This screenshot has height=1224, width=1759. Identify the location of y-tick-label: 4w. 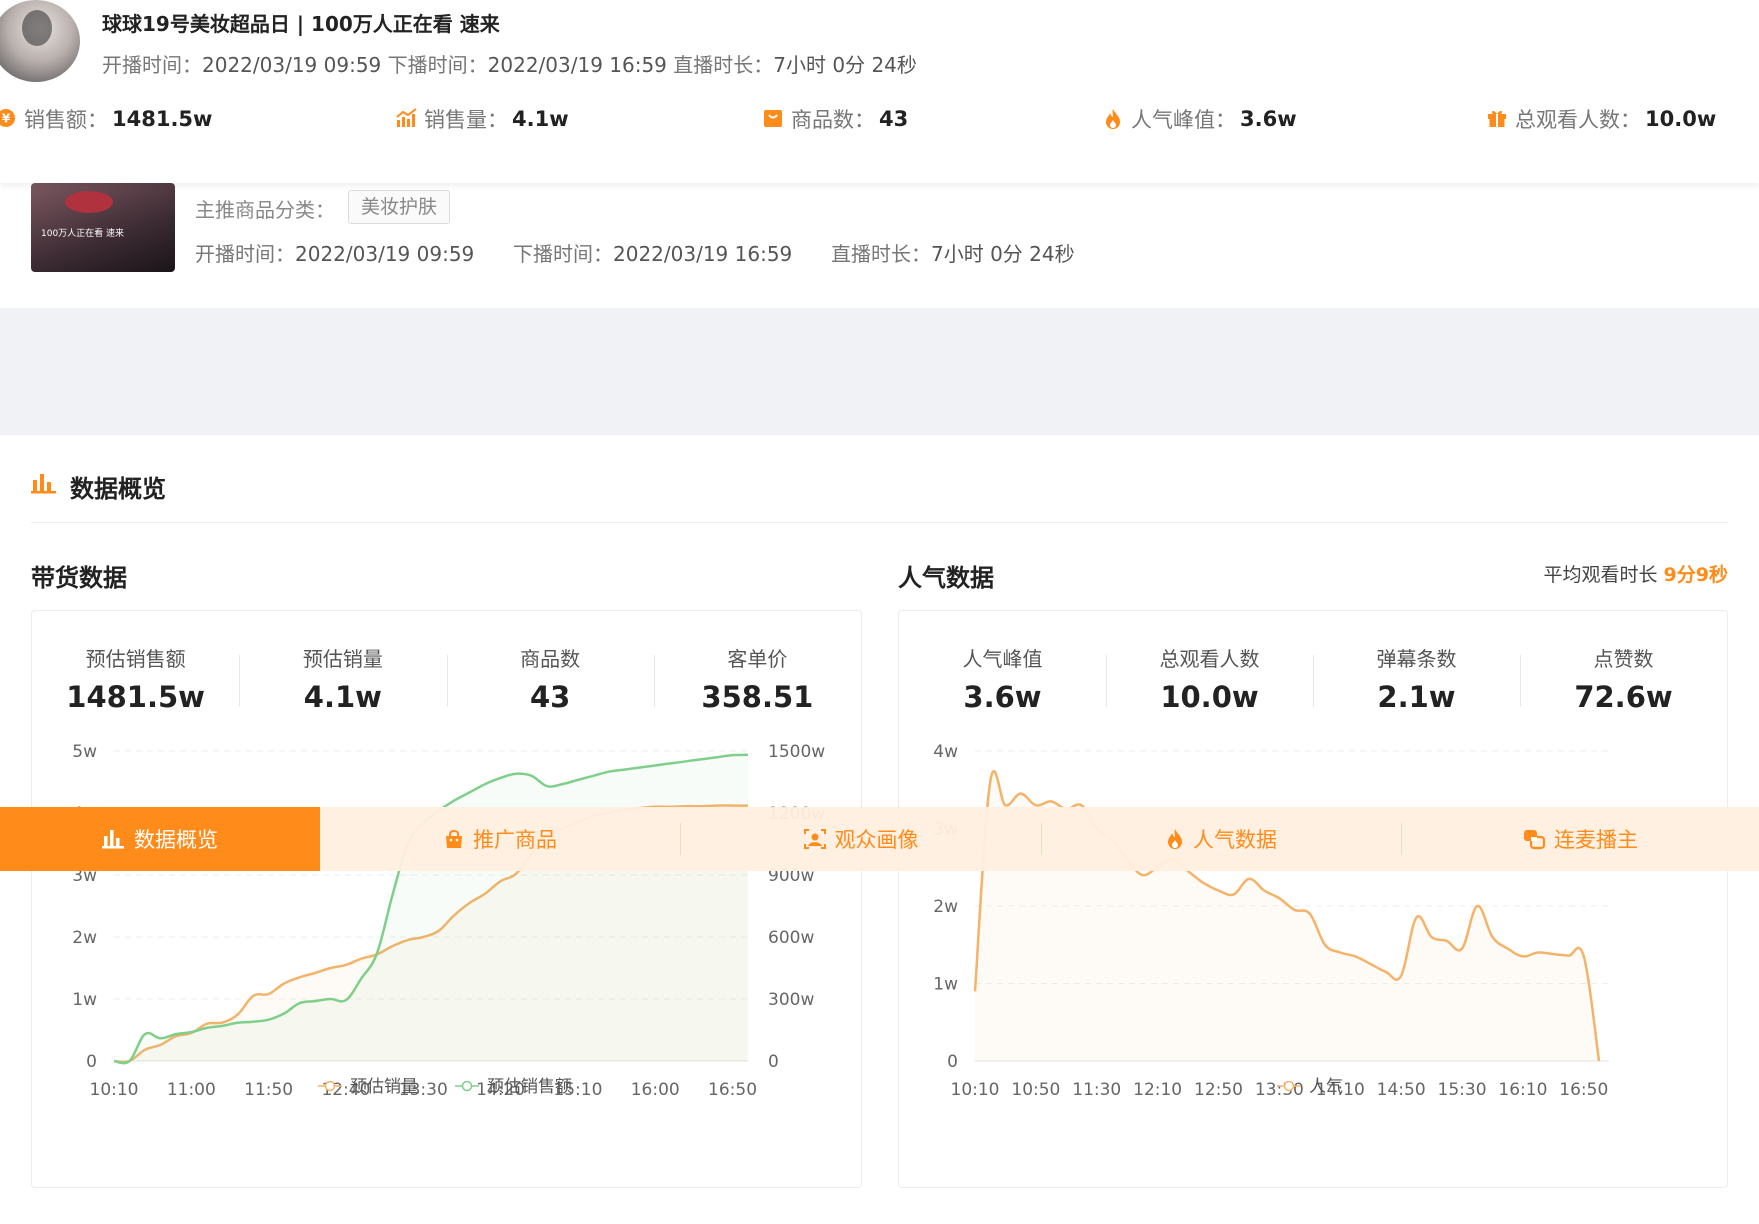
(945, 752).